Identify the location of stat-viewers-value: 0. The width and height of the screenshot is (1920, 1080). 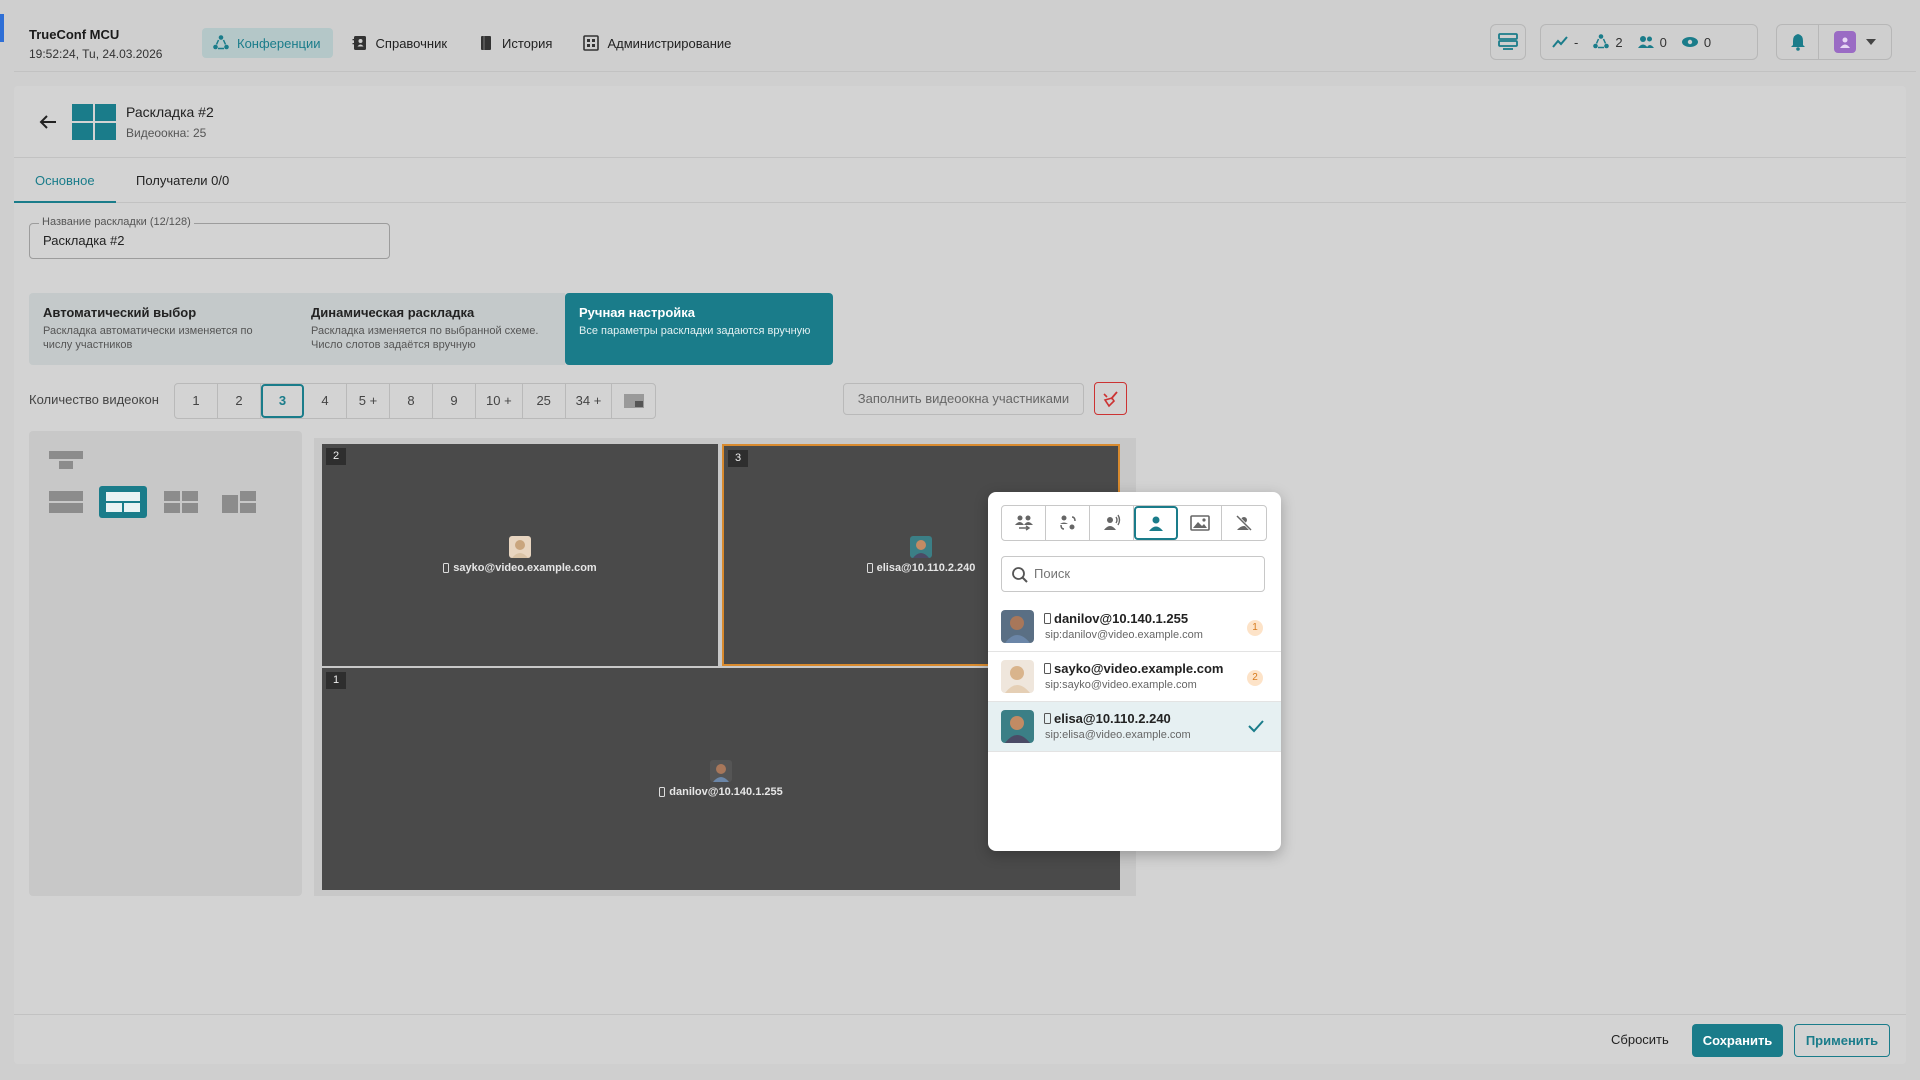
(1707, 42).